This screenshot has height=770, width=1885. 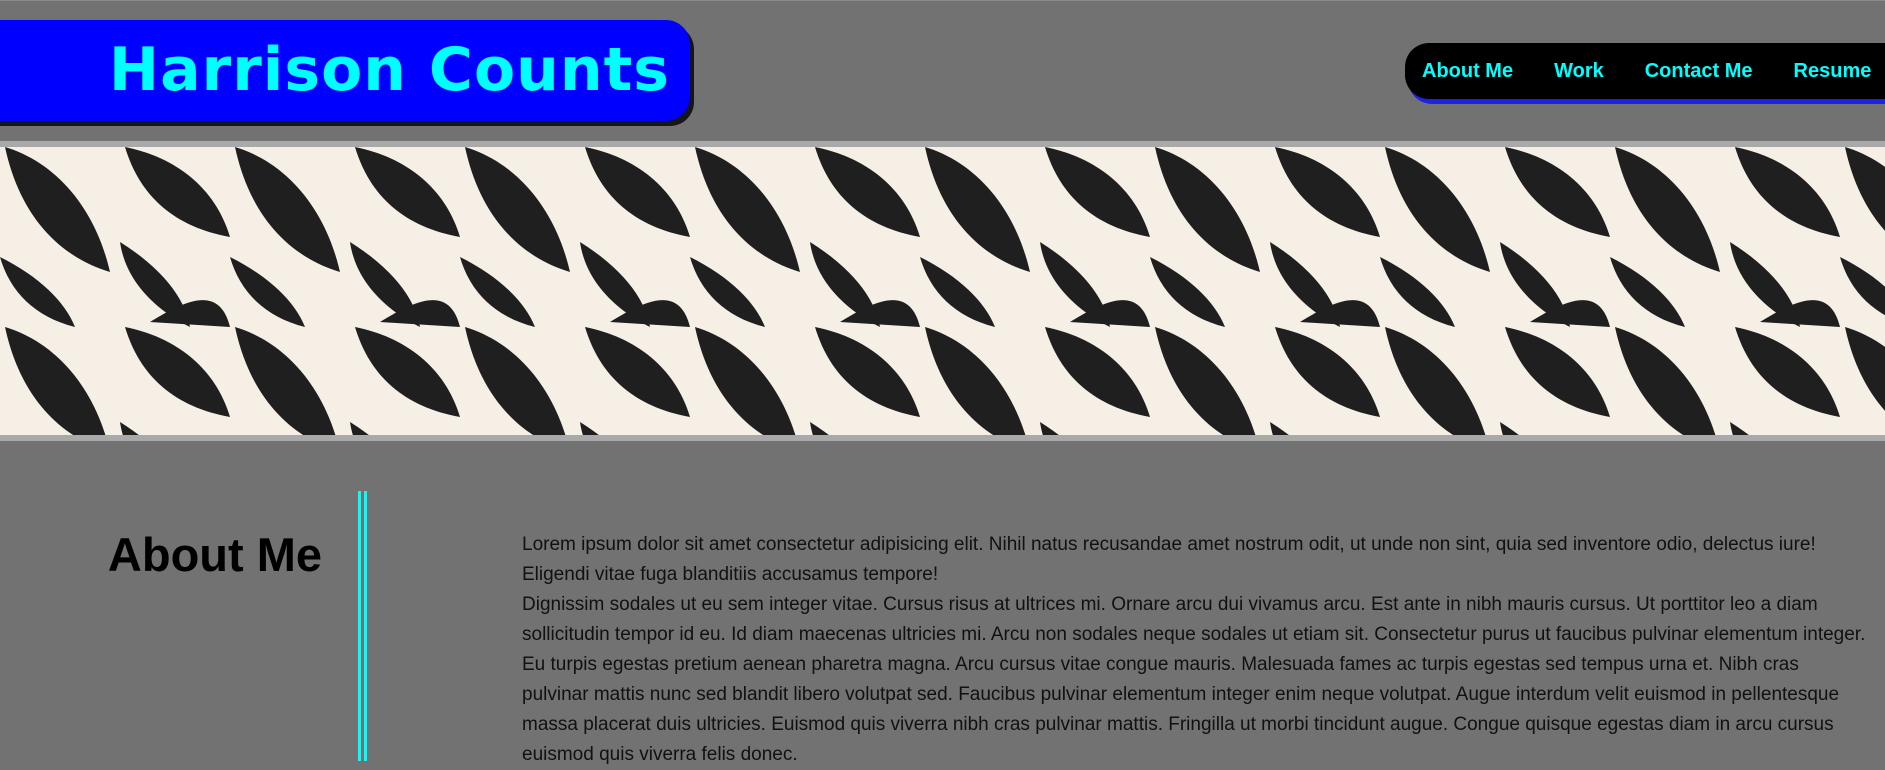 What do you see at coordinates (1467, 71) in the screenshot?
I see `nav-about-me: About Me` at bounding box center [1467, 71].